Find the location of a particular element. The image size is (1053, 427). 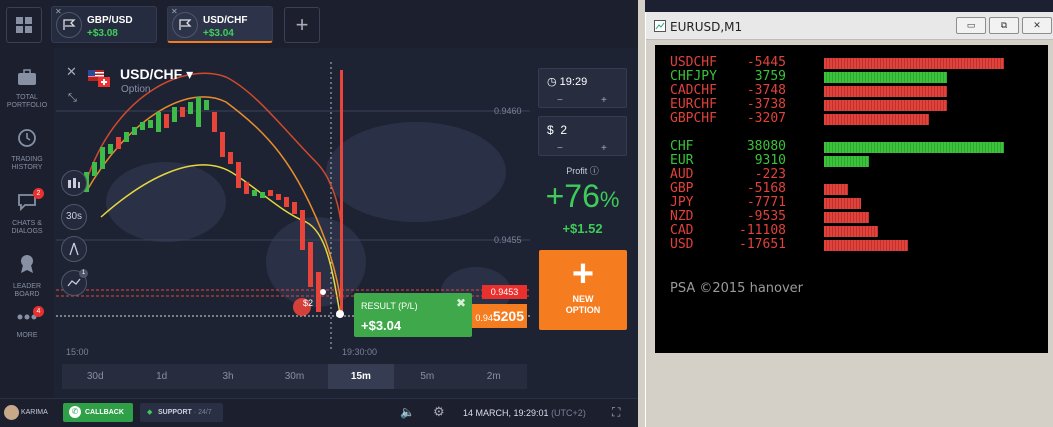

minimize-button: ▭ is located at coordinates (971, 25).